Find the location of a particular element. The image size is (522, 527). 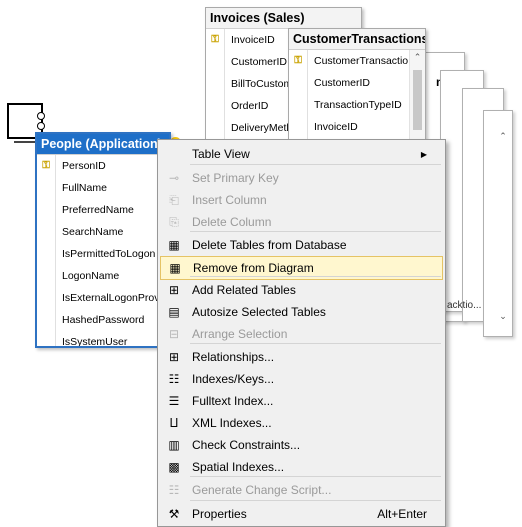

menu-item-table-view: Table View ▶ is located at coordinates (301, 154).